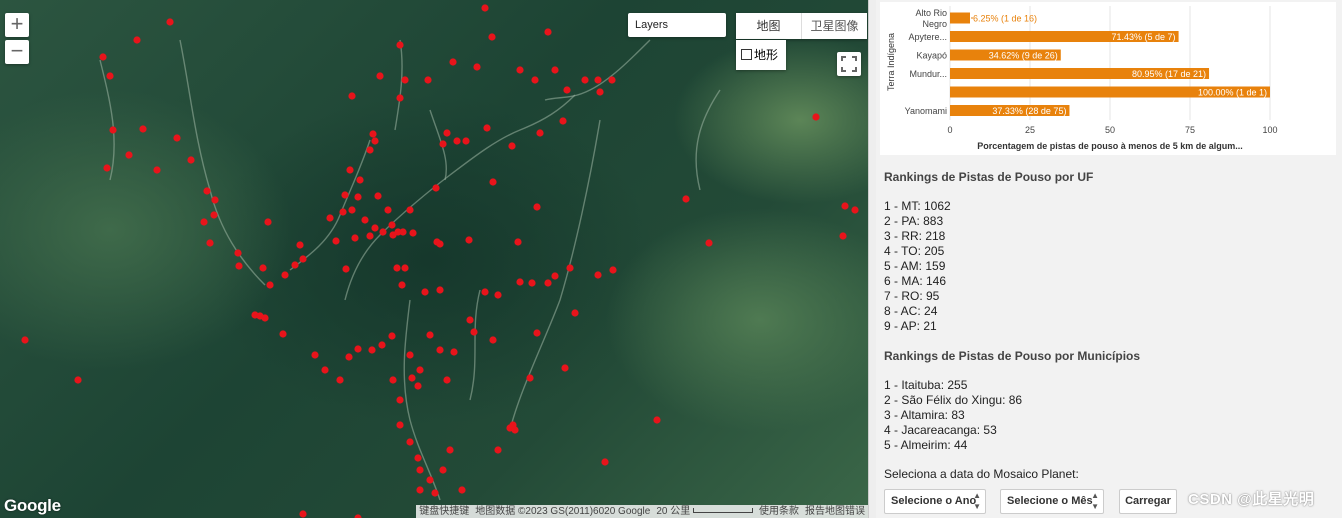  What do you see at coordinates (849, 64) in the screenshot?
I see `fullscreen-button` at bounding box center [849, 64].